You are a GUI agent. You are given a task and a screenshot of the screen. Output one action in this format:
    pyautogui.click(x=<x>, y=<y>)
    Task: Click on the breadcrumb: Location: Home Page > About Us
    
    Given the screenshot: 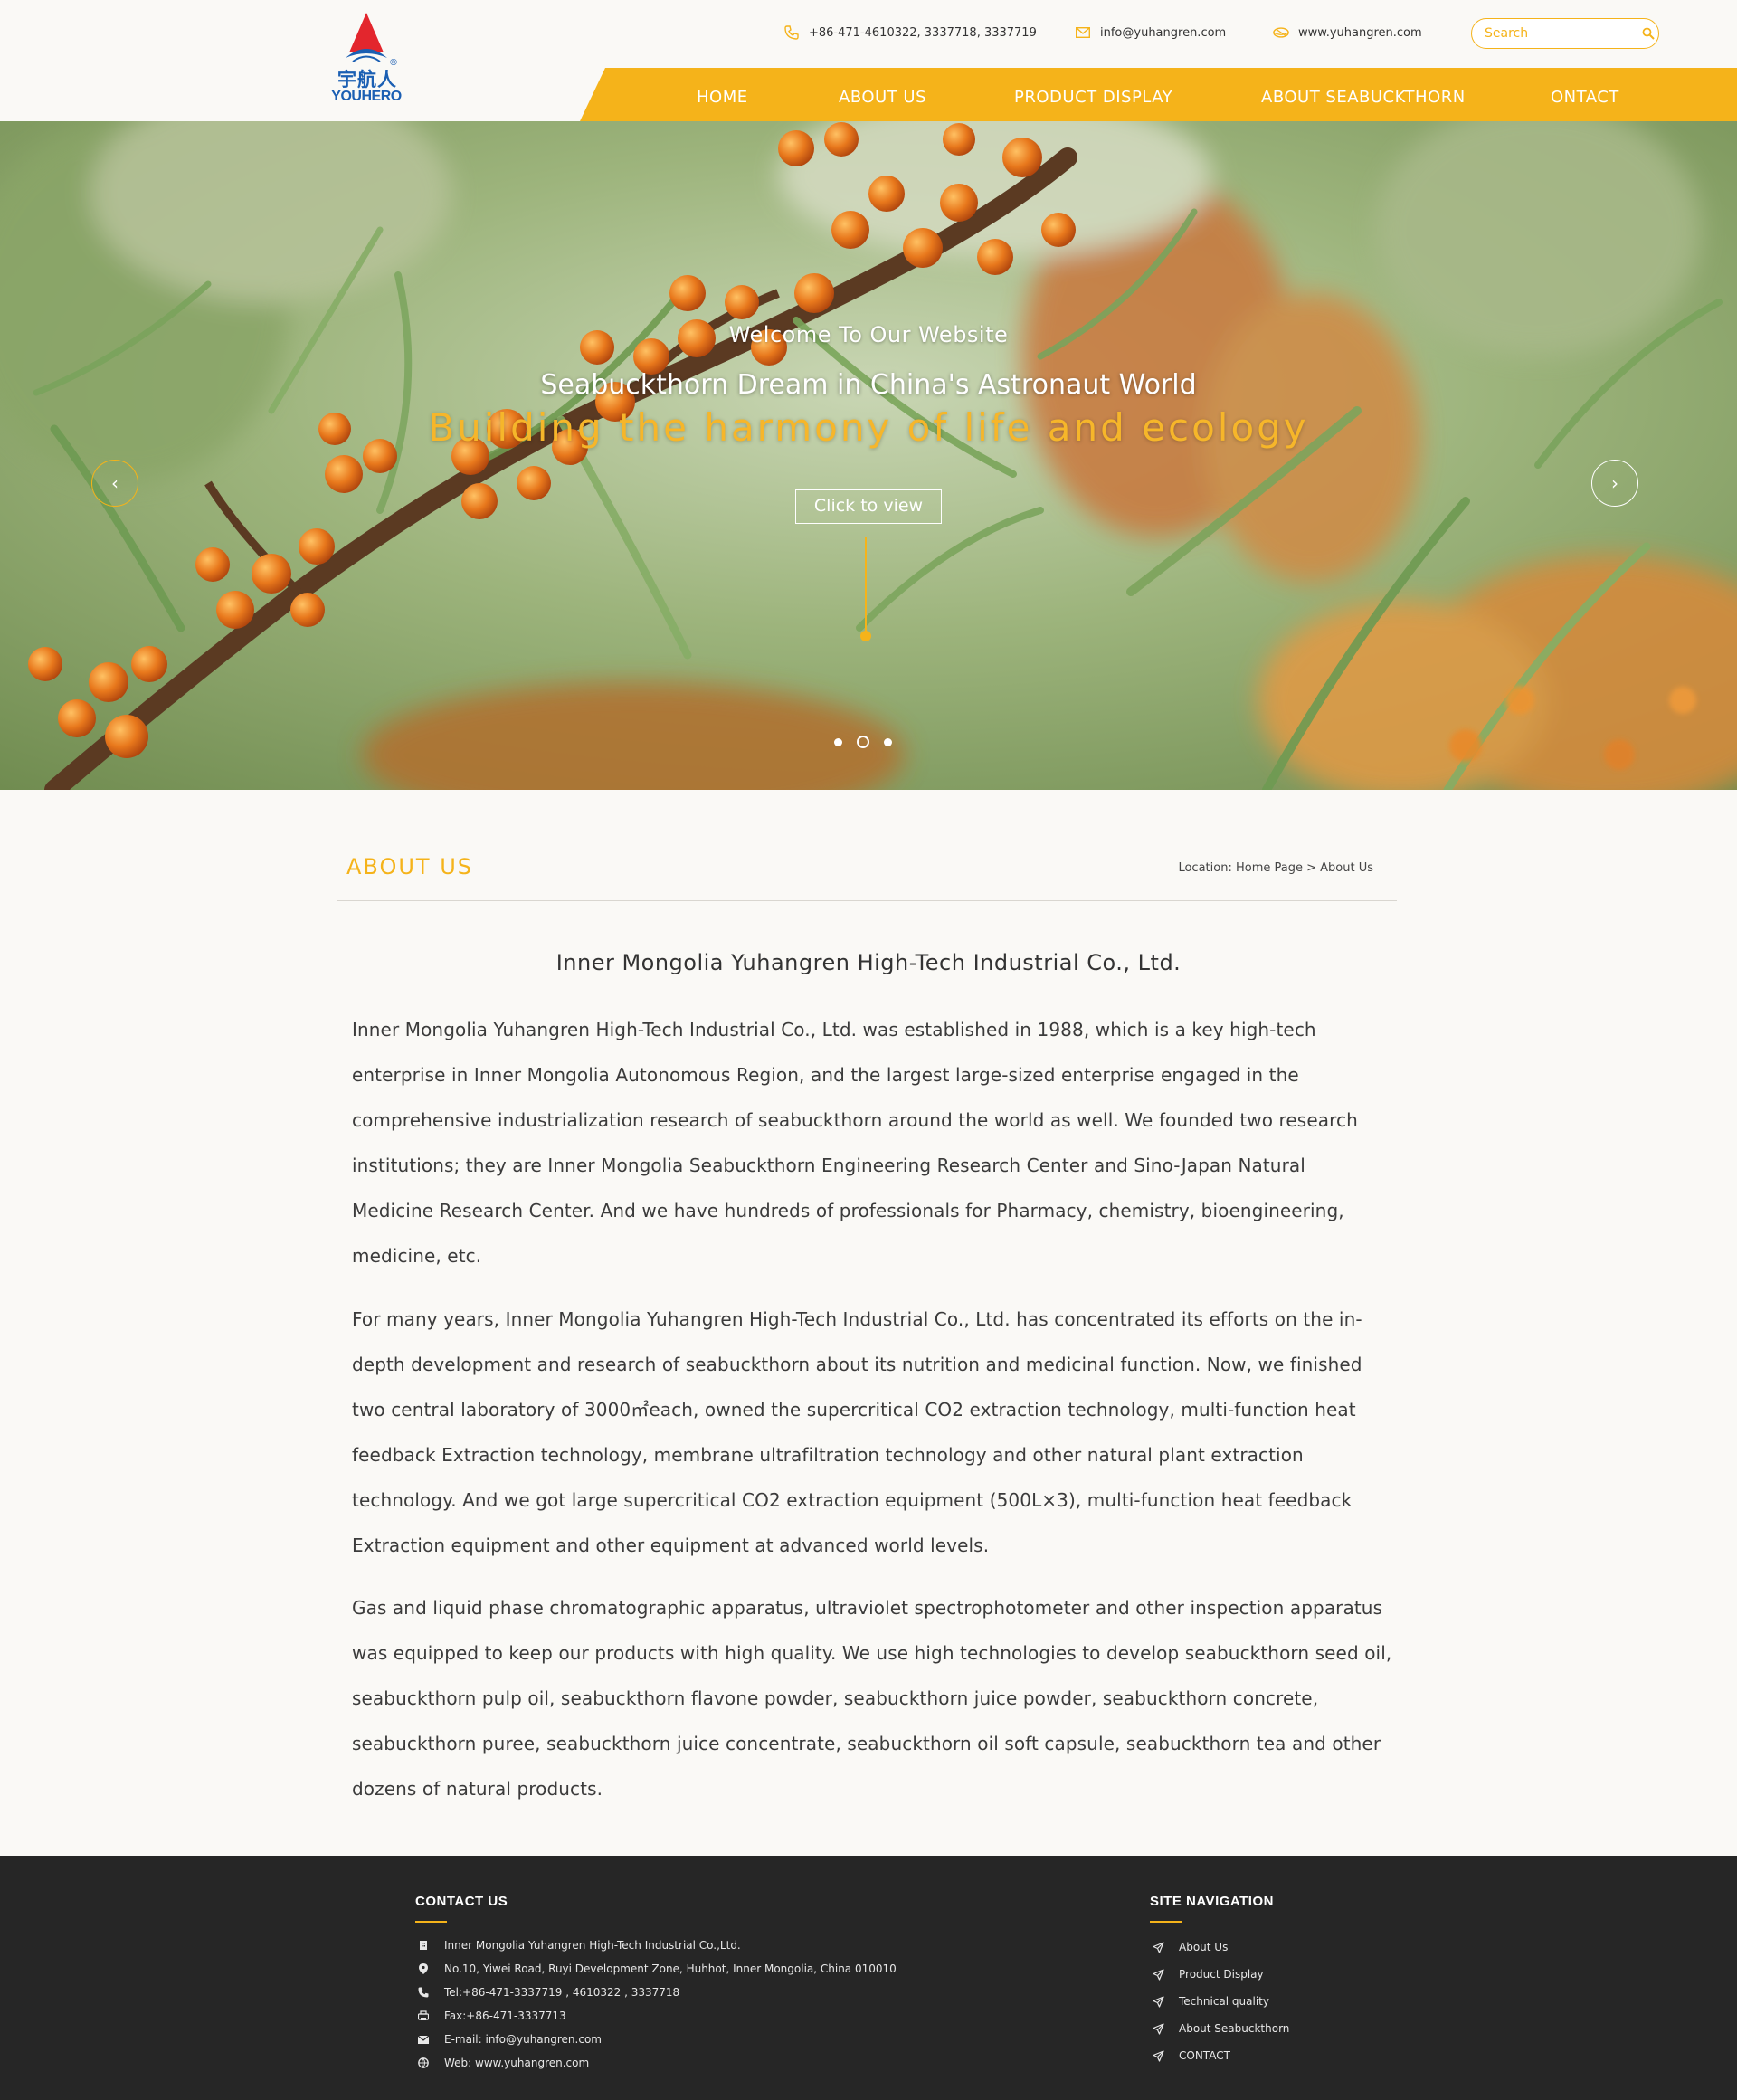 What is the action you would take?
    pyautogui.click(x=1275, y=868)
    